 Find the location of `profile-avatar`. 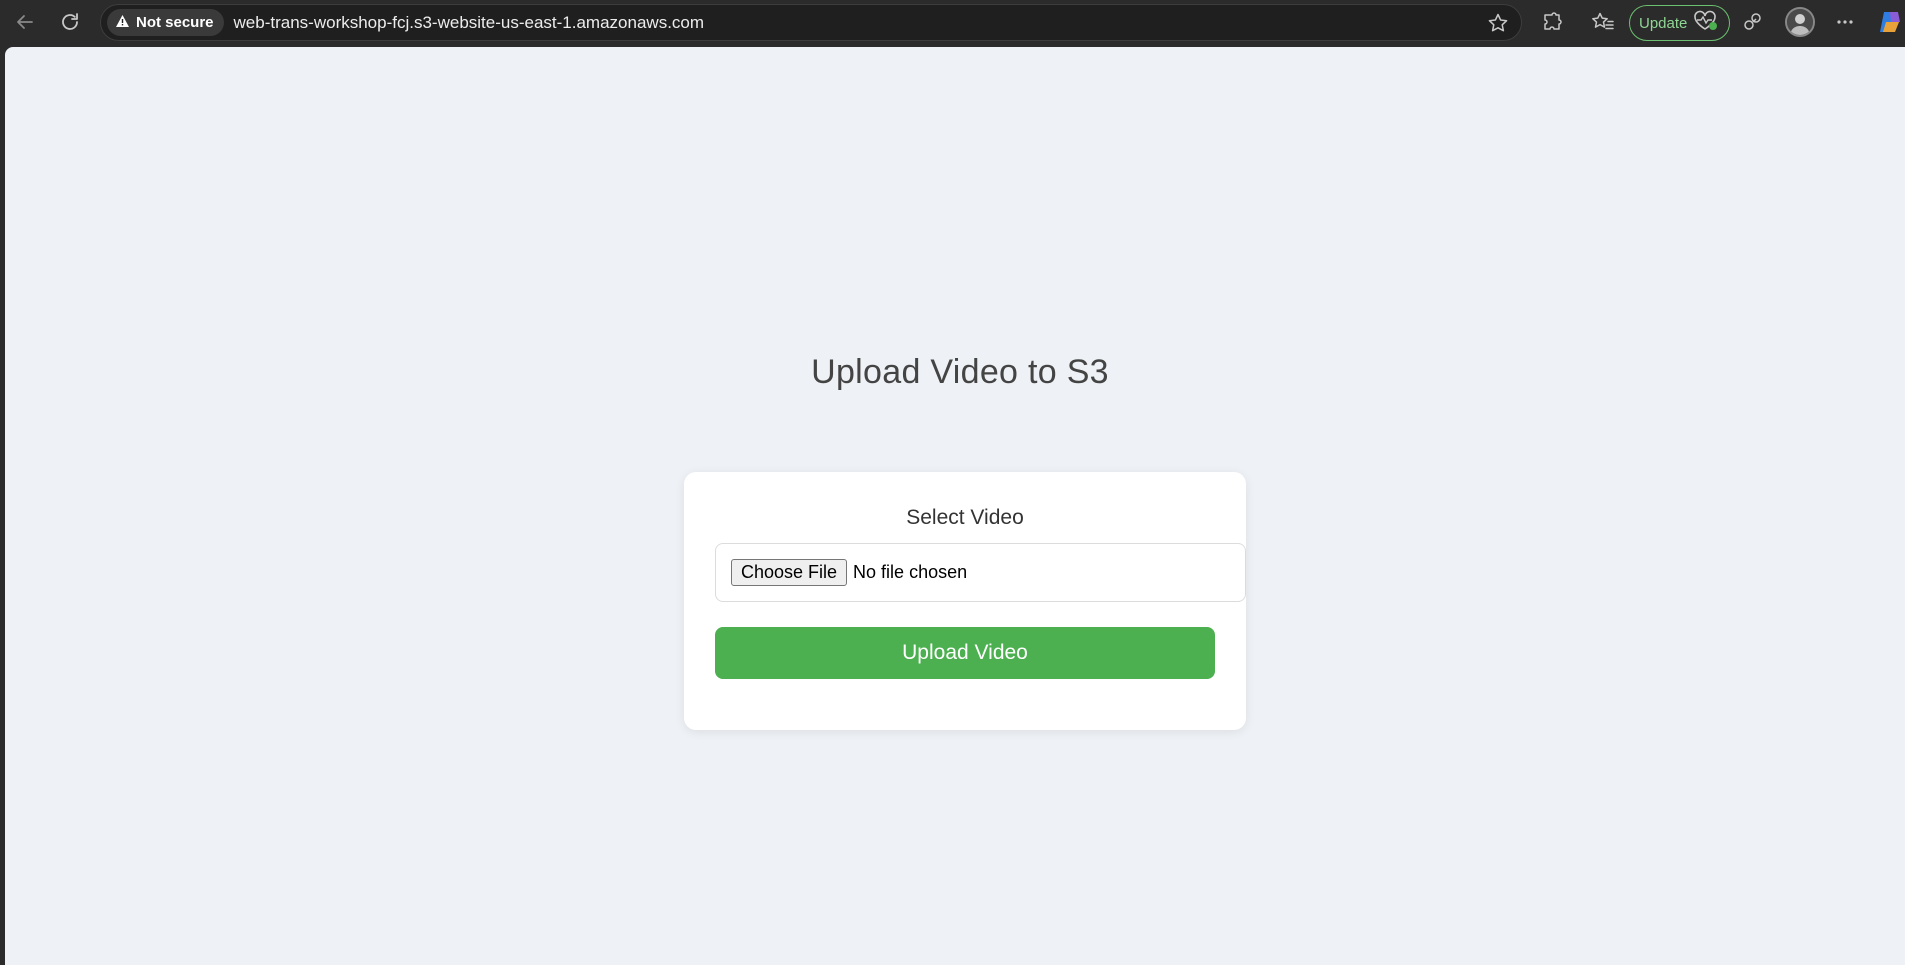

profile-avatar is located at coordinates (1800, 22).